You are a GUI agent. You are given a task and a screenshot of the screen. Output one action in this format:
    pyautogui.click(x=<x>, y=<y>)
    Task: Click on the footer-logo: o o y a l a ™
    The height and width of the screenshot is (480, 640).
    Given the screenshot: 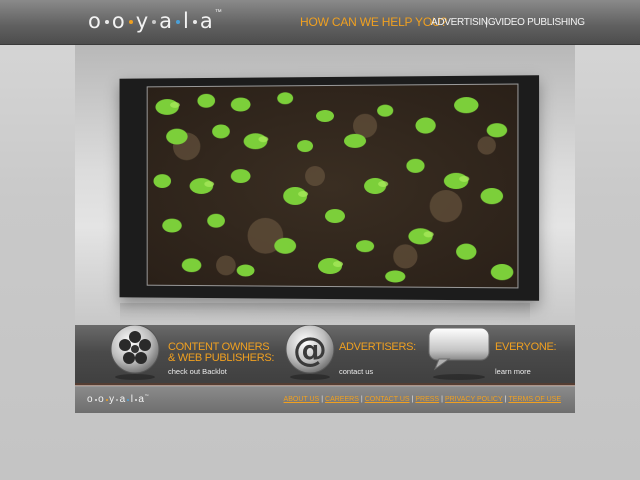 What is the action you would take?
    pyautogui.click(x=118, y=399)
    